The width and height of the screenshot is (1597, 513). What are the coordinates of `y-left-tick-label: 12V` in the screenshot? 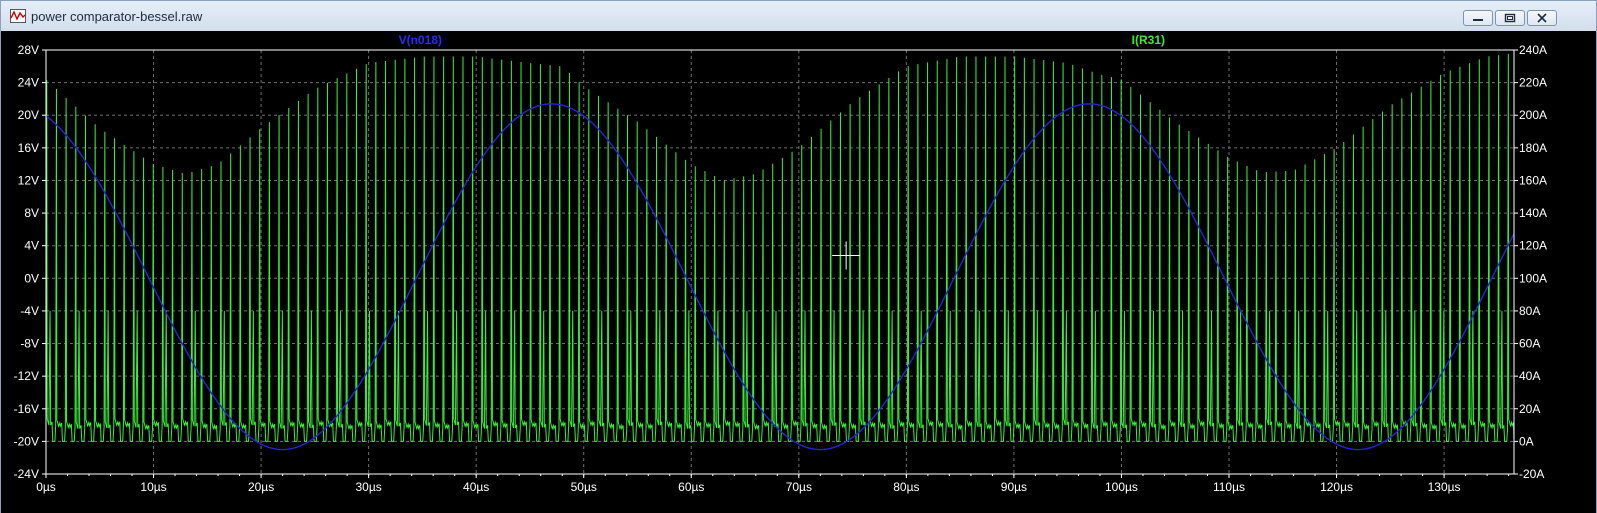 It's located at (28, 180).